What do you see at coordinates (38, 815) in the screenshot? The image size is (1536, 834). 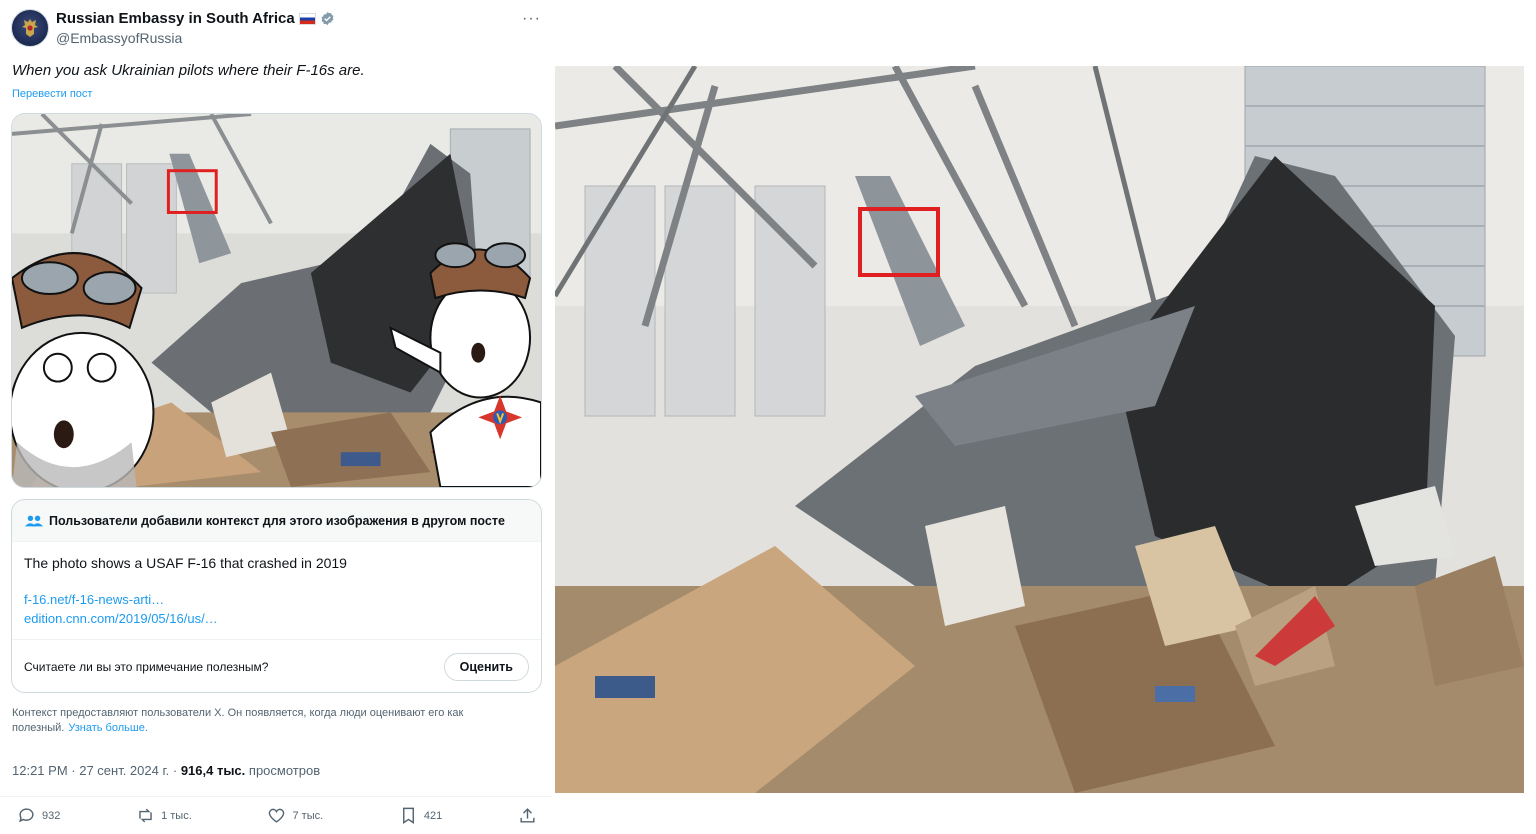 I see `reply-button: 932` at bounding box center [38, 815].